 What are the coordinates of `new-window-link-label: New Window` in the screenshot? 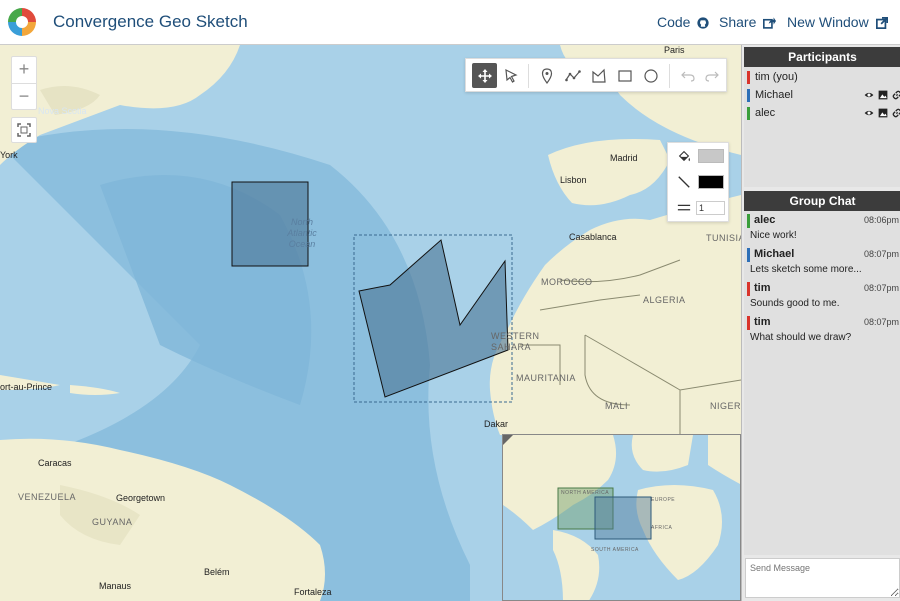 It's located at (828, 22).